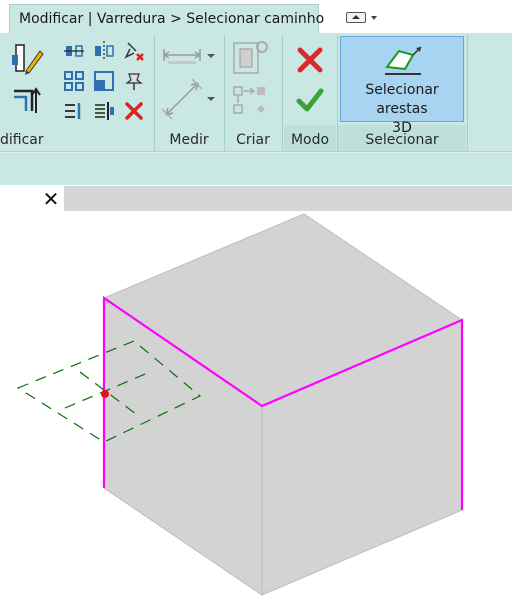  What do you see at coordinates (134, 51) in the screenshot?
I see `unpin-icon` at bounding box center [134, 51].